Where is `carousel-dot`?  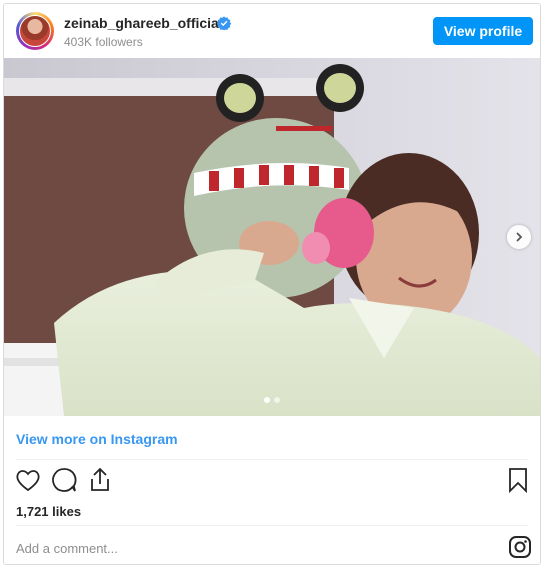 carousel-dot is located at coordinates (277, 400).